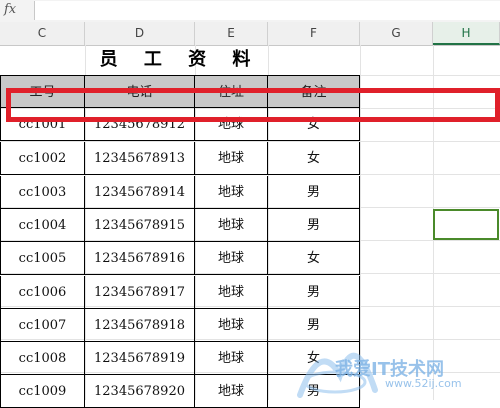  Describe the element at coordinates (231, 33) in the screenshot. I see `column-header-e: E` at that location.